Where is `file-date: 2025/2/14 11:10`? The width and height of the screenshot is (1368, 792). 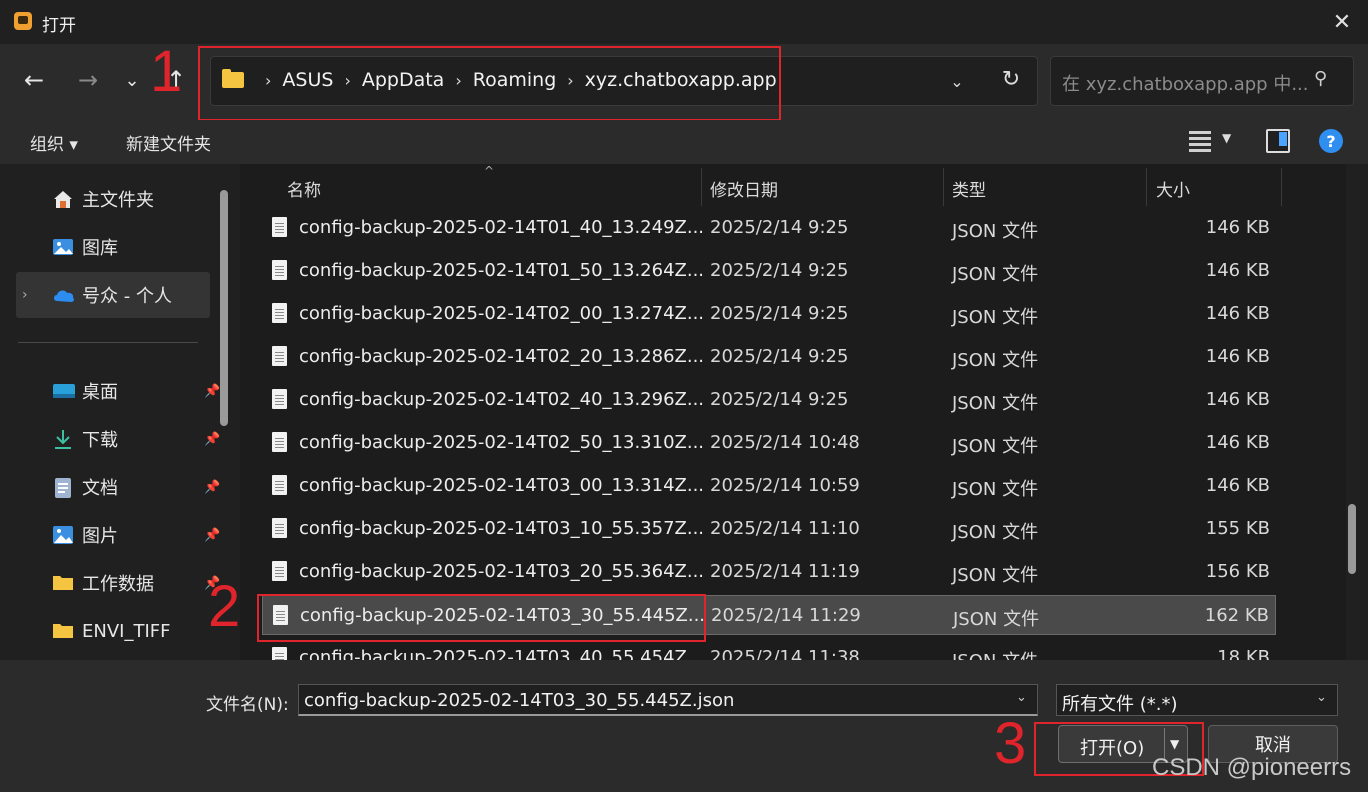
file-date: 2025/2/14 11:10 is located at coordinates (785, 528).